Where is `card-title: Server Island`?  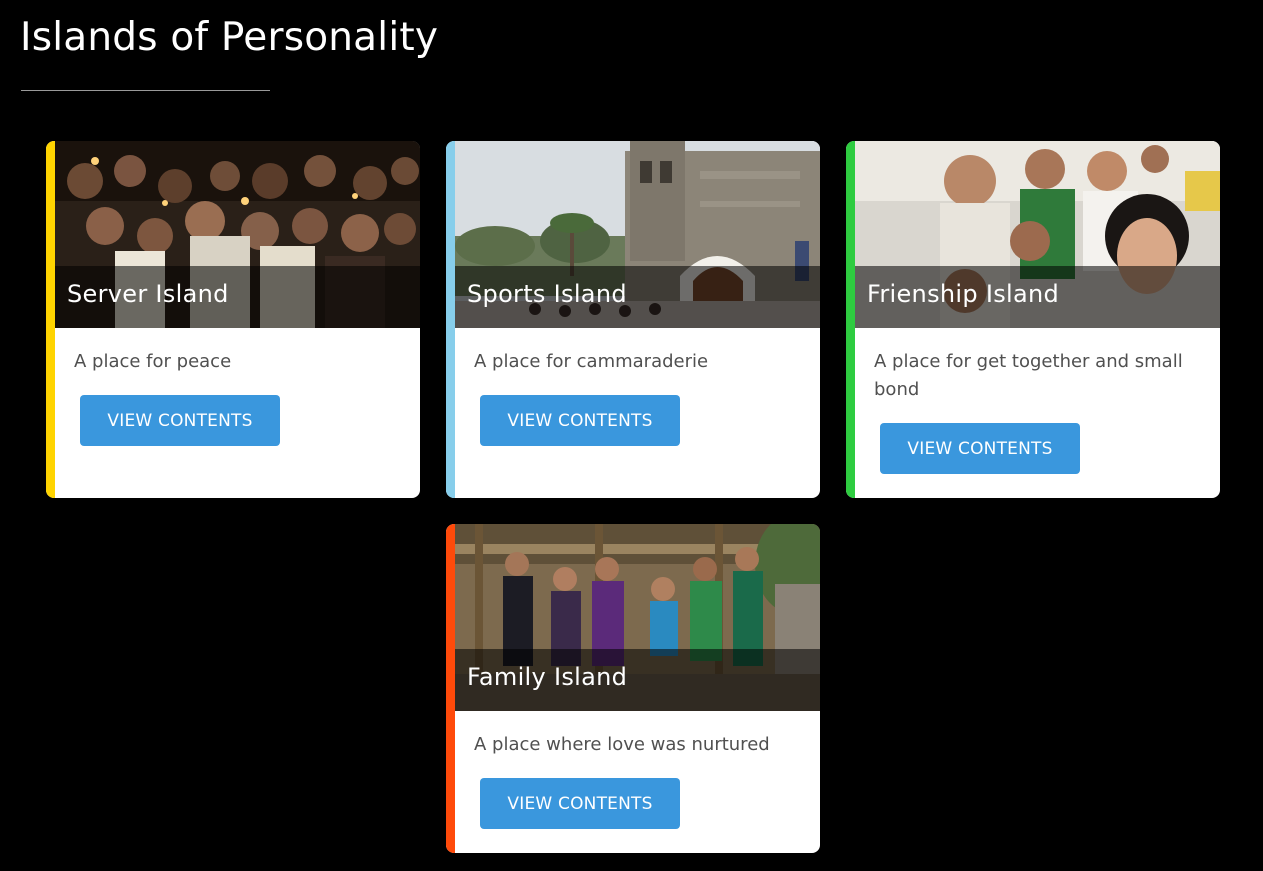 card-title: Server Island is located at coordinates (148, 294).